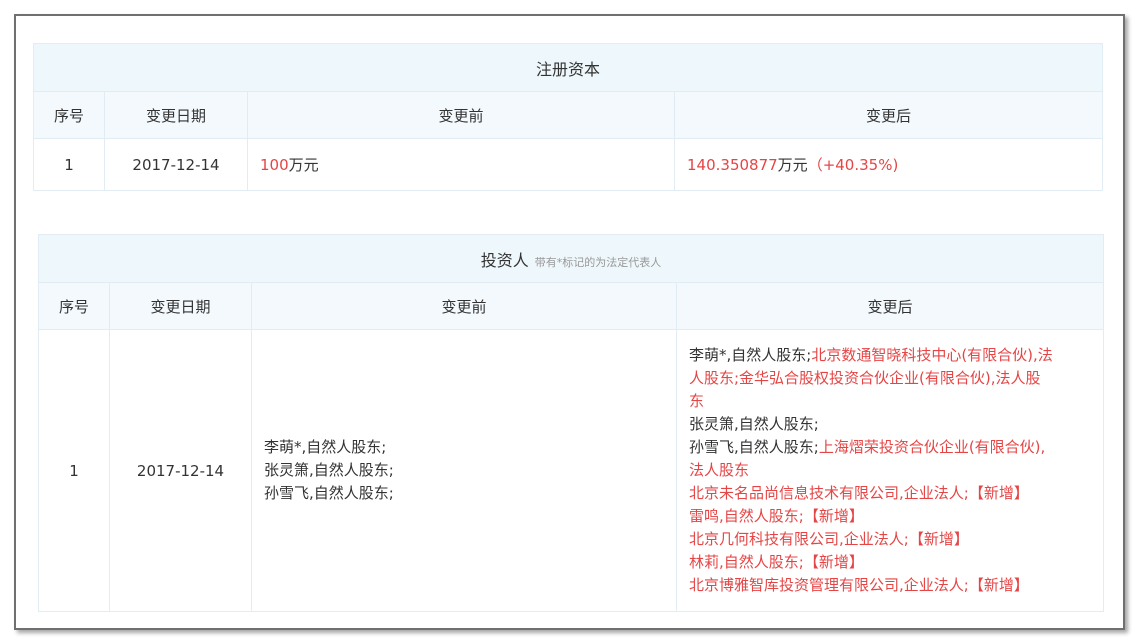 This screenshot has height=642, width=1140. What do you see at coordinates (859, 585) in the screenshot?
I see `list-item: 北京博雅智库投资管理有限公司,企业法人;【新增】` at bounding box center [859, 585].